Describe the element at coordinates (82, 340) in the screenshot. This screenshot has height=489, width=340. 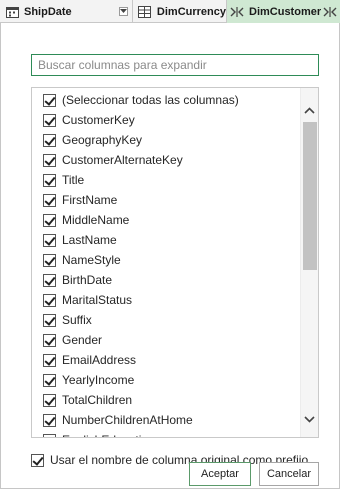
I see `column-label: Gender` at that location.